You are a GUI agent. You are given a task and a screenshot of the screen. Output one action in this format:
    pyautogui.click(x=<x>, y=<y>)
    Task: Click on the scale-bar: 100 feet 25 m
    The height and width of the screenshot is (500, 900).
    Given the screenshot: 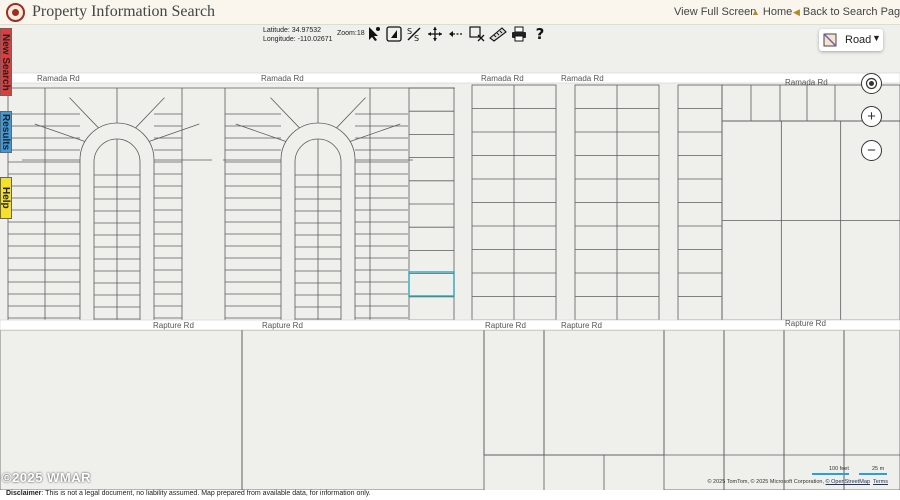 What is the action you would take?
    pyautogui.click(x=850, y=470)
    